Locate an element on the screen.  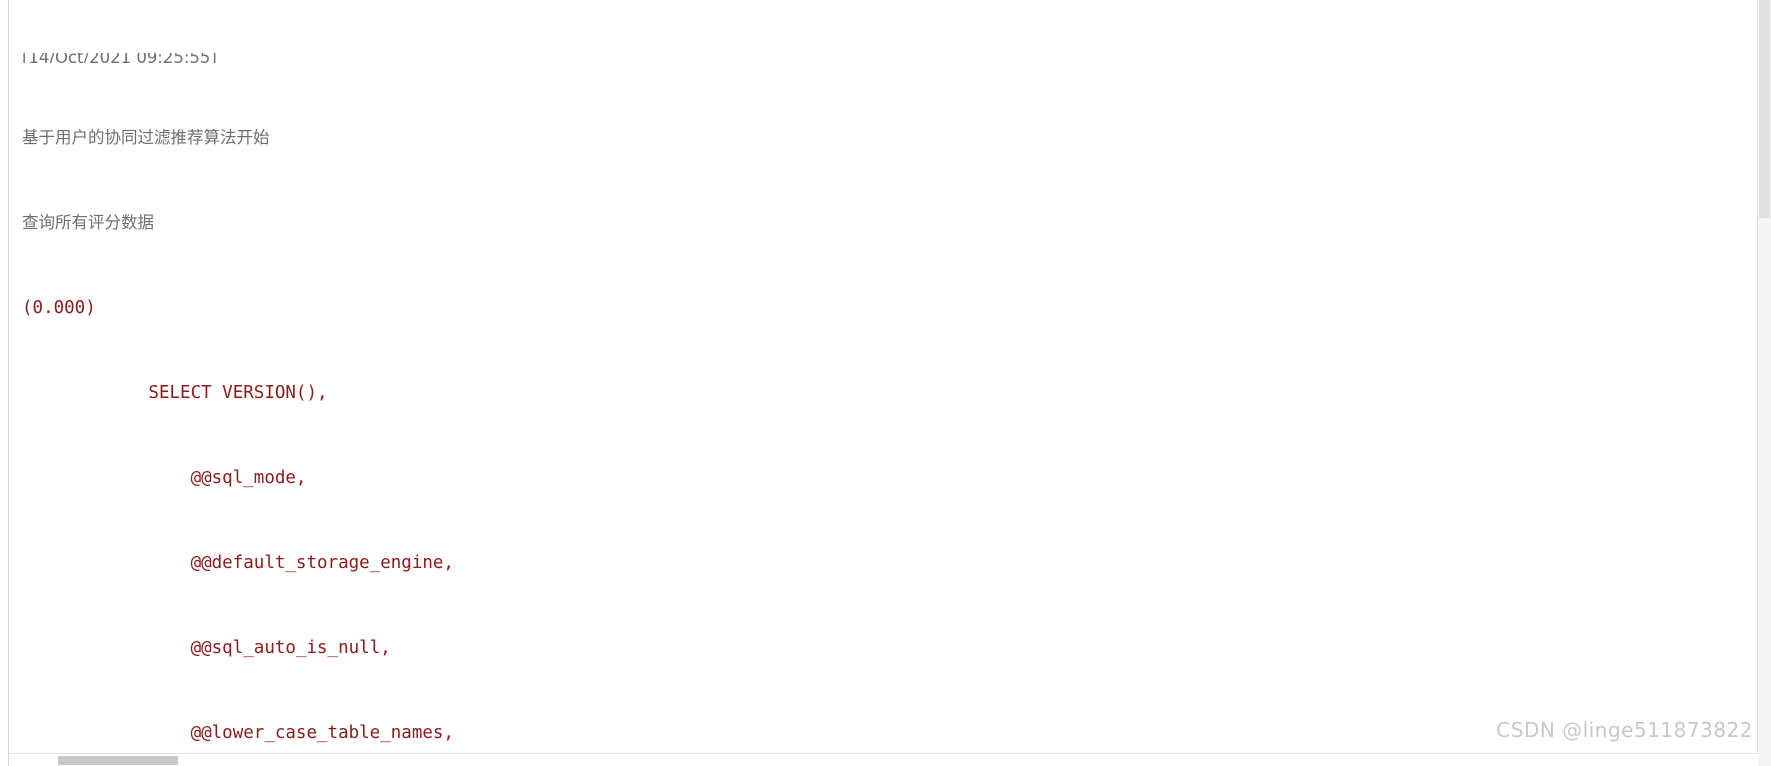
horizontal-scrollbar is located at coordinates (883, 759).